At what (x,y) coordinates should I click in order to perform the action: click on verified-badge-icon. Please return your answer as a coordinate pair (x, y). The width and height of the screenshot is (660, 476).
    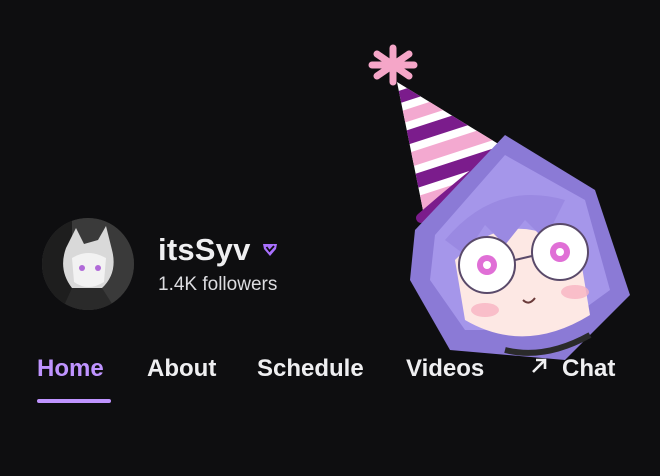
    Looking at the image, I should click on (270, 252).